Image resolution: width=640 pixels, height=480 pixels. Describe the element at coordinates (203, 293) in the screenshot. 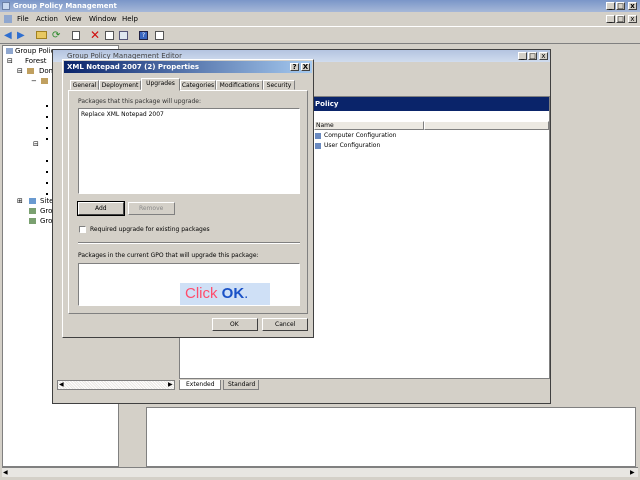

I see `callout-prefix: Click` at that location.